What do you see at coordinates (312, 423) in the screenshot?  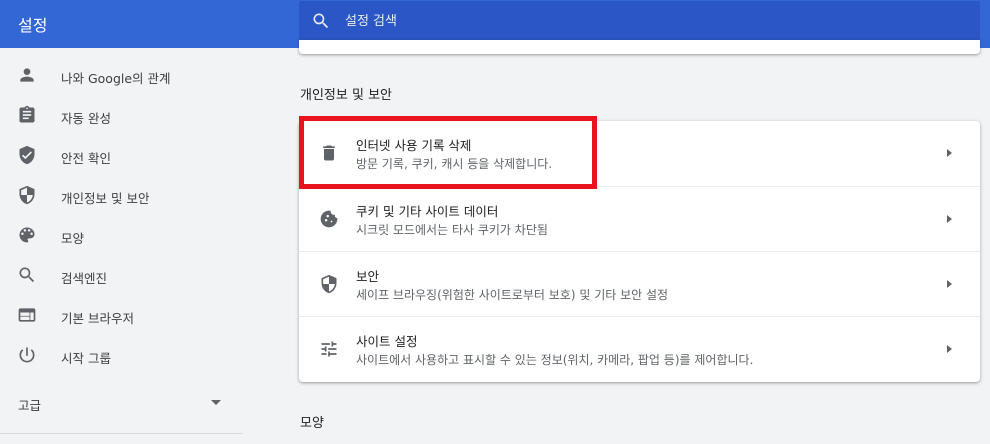 I see `section-title-appearance: 모양` at bounding box center [312, 423].